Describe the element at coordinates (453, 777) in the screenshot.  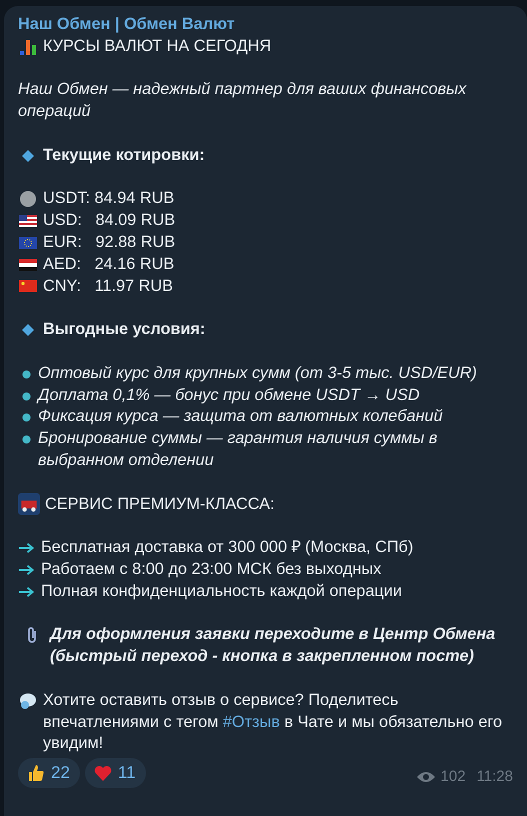
I see `view-count: 102` at that location.